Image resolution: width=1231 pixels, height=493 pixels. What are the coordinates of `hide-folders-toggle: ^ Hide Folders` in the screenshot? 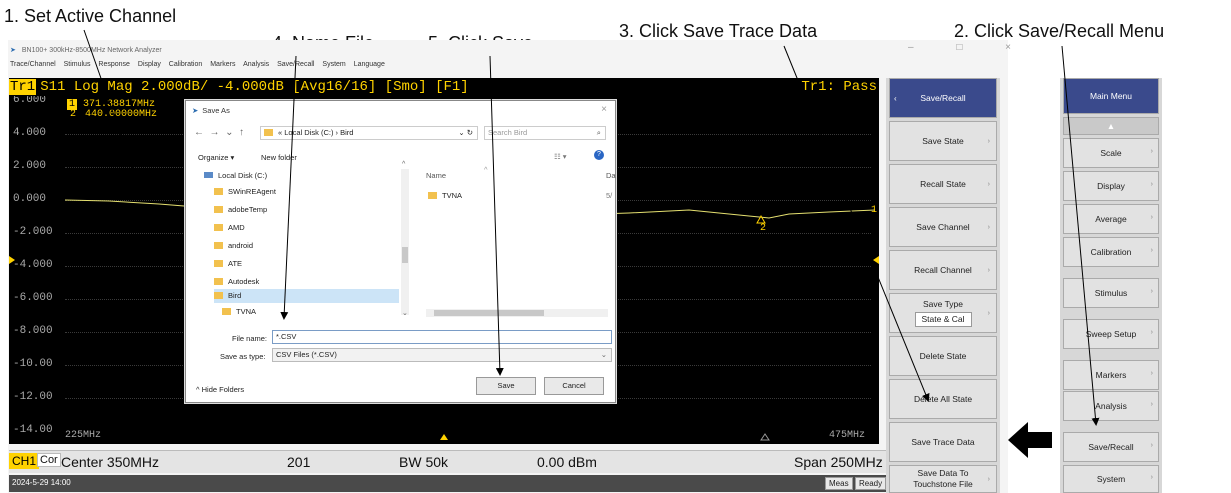 It's located at (220, 389).